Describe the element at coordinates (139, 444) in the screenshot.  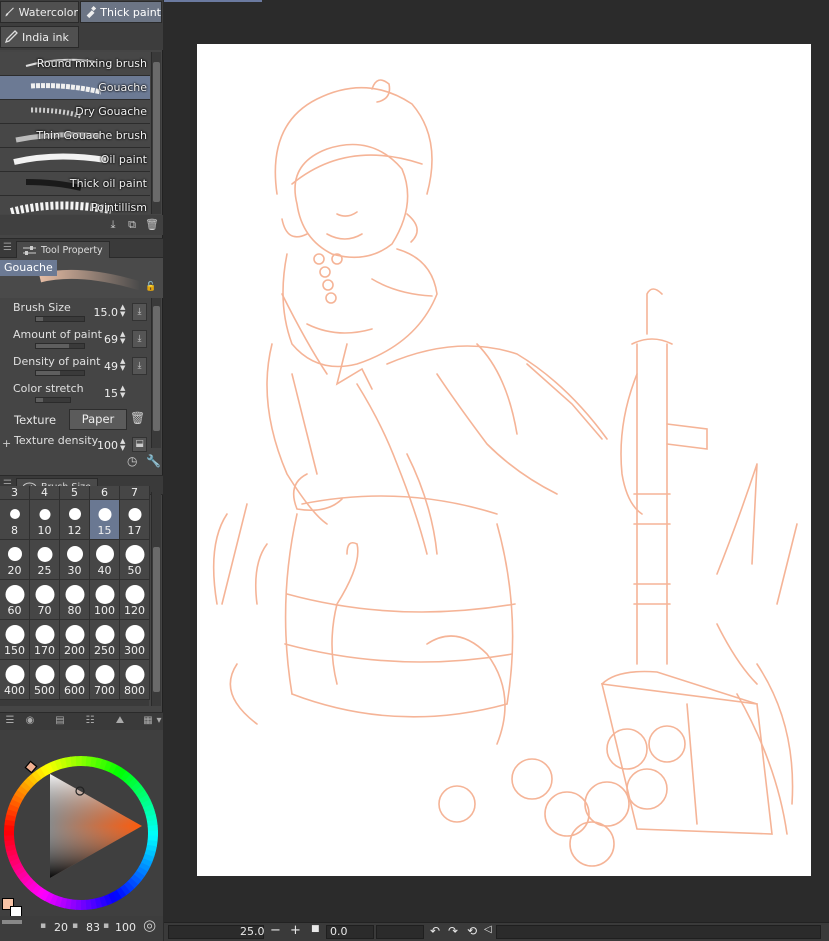
I see `pin-icon: ⬓` at that location.